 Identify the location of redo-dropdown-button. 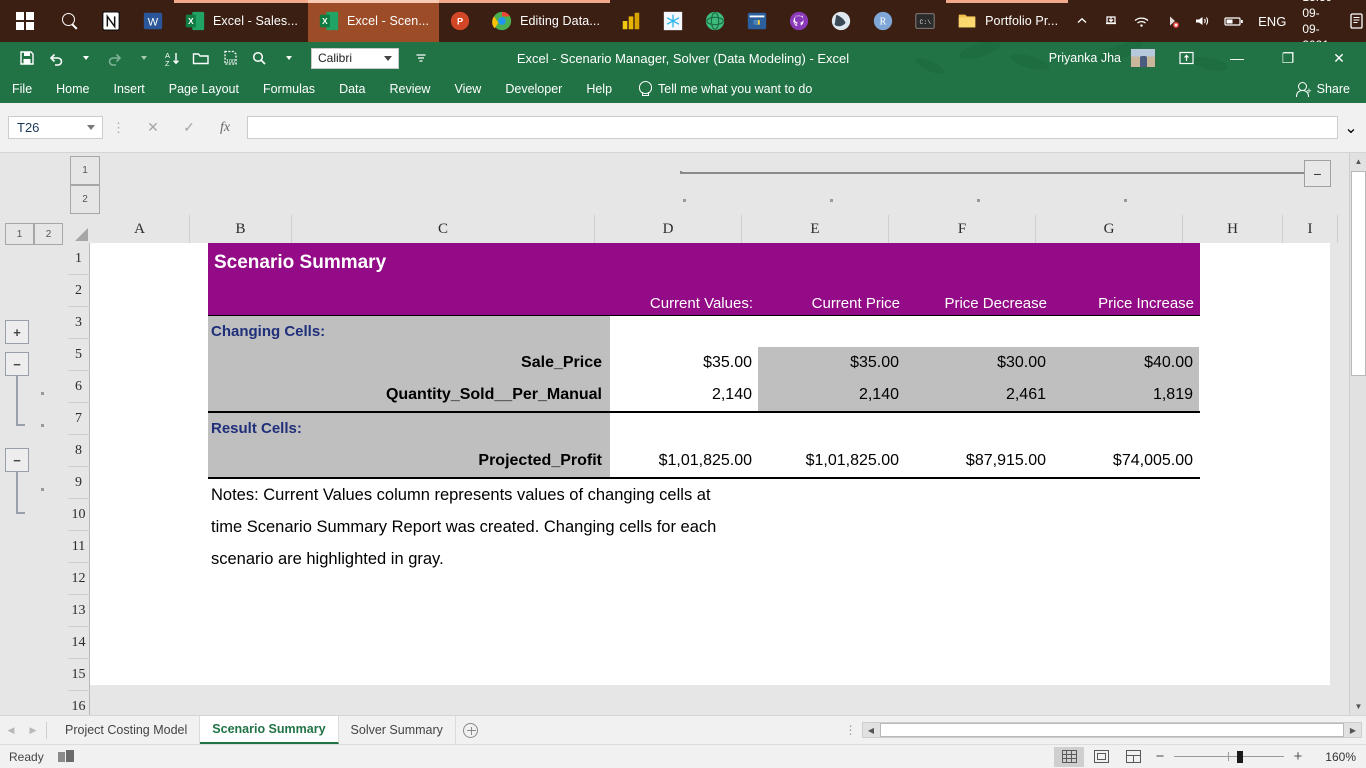
(143, 58).